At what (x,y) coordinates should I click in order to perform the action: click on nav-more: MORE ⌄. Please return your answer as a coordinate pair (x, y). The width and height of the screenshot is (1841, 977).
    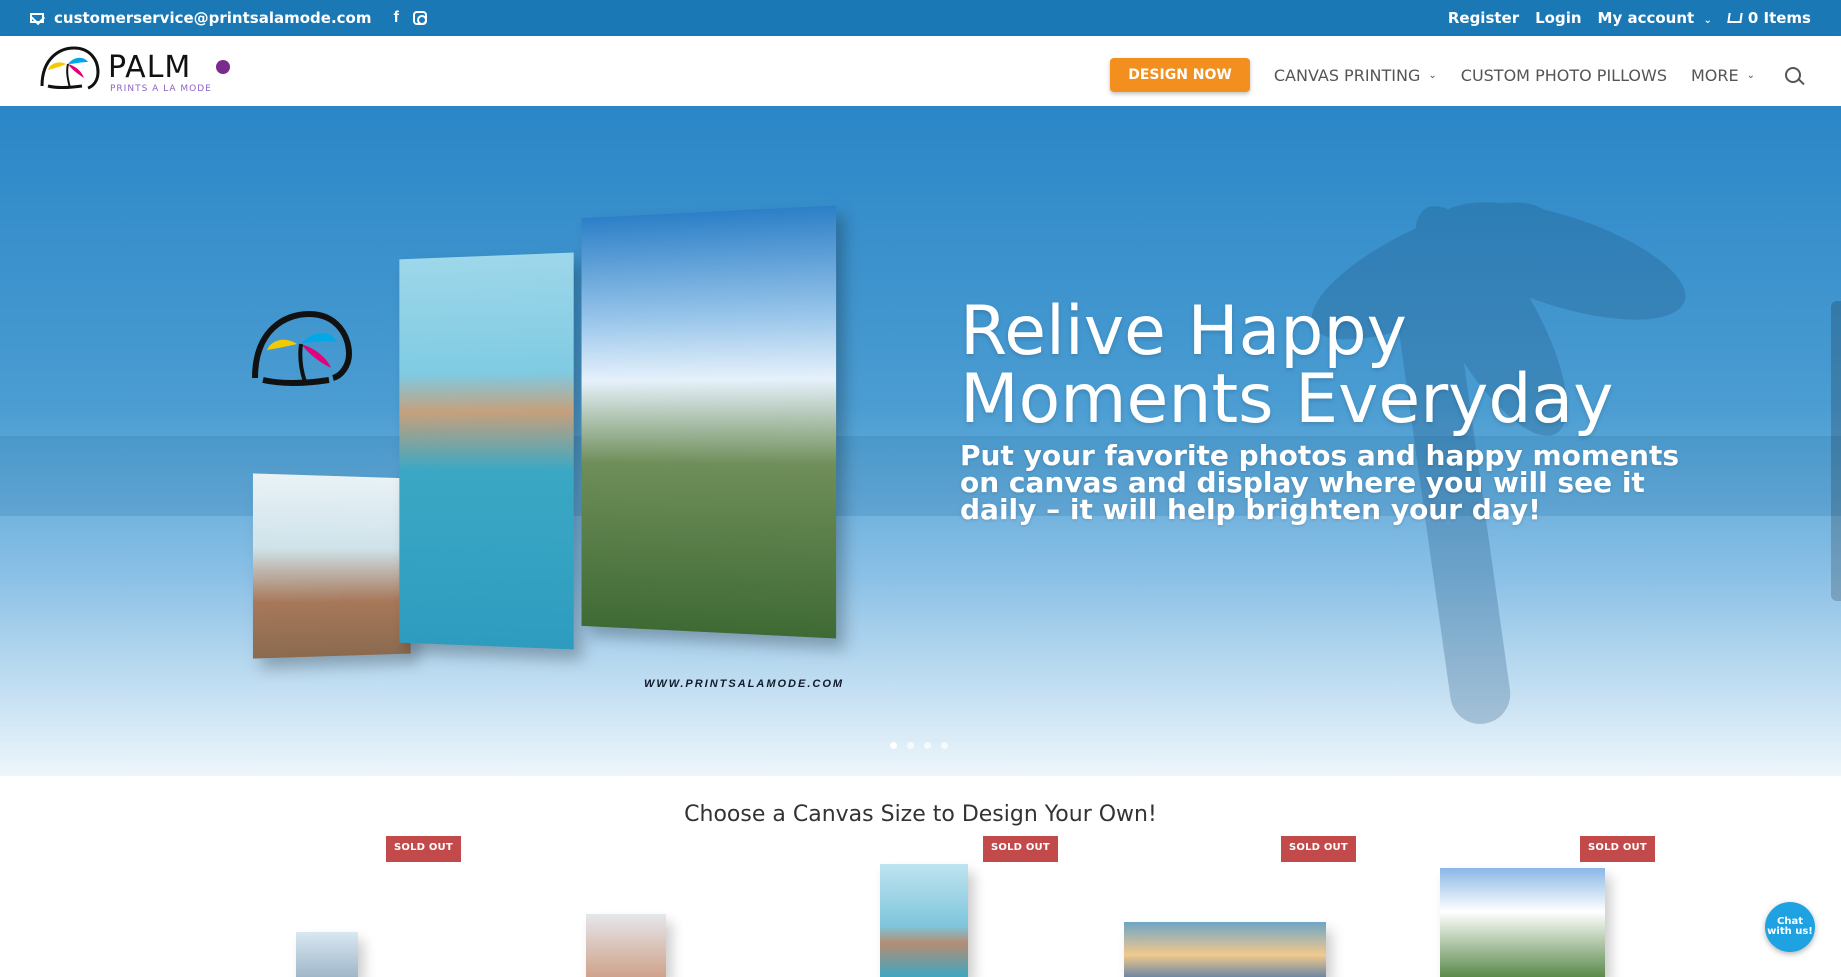
    Looking at the image, I should click on (1723, 75).